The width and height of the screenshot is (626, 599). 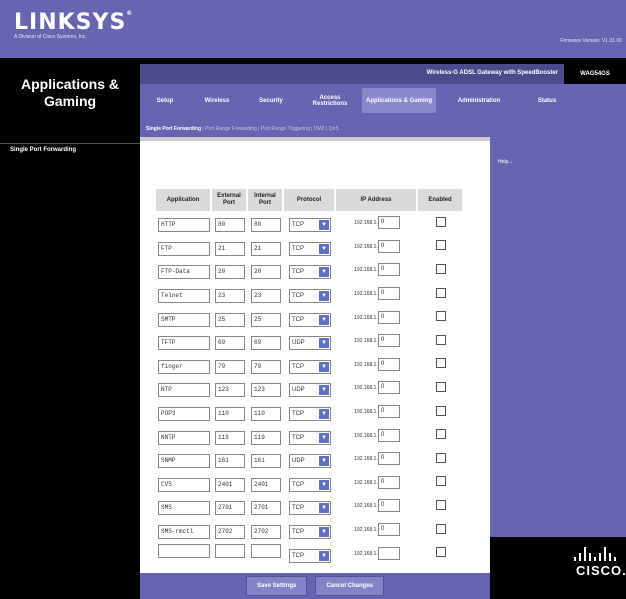 What do you see at coordinates (388, 553) in the screenshot?
I see `ip-last-octet-input` at bounding box center [388, 553].